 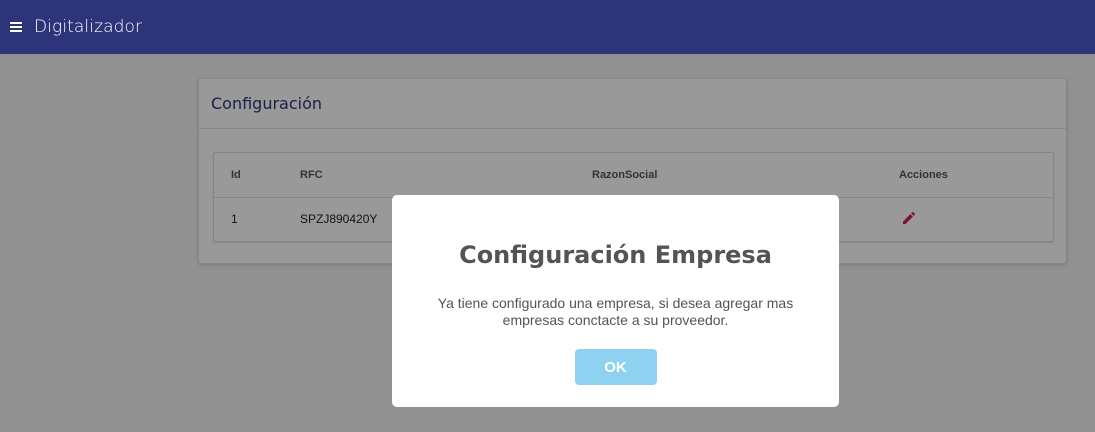 What do you see at coordinates (615, 367) in the screenshot?
I see `ok-button: OK` at bounding box center [615, 367].